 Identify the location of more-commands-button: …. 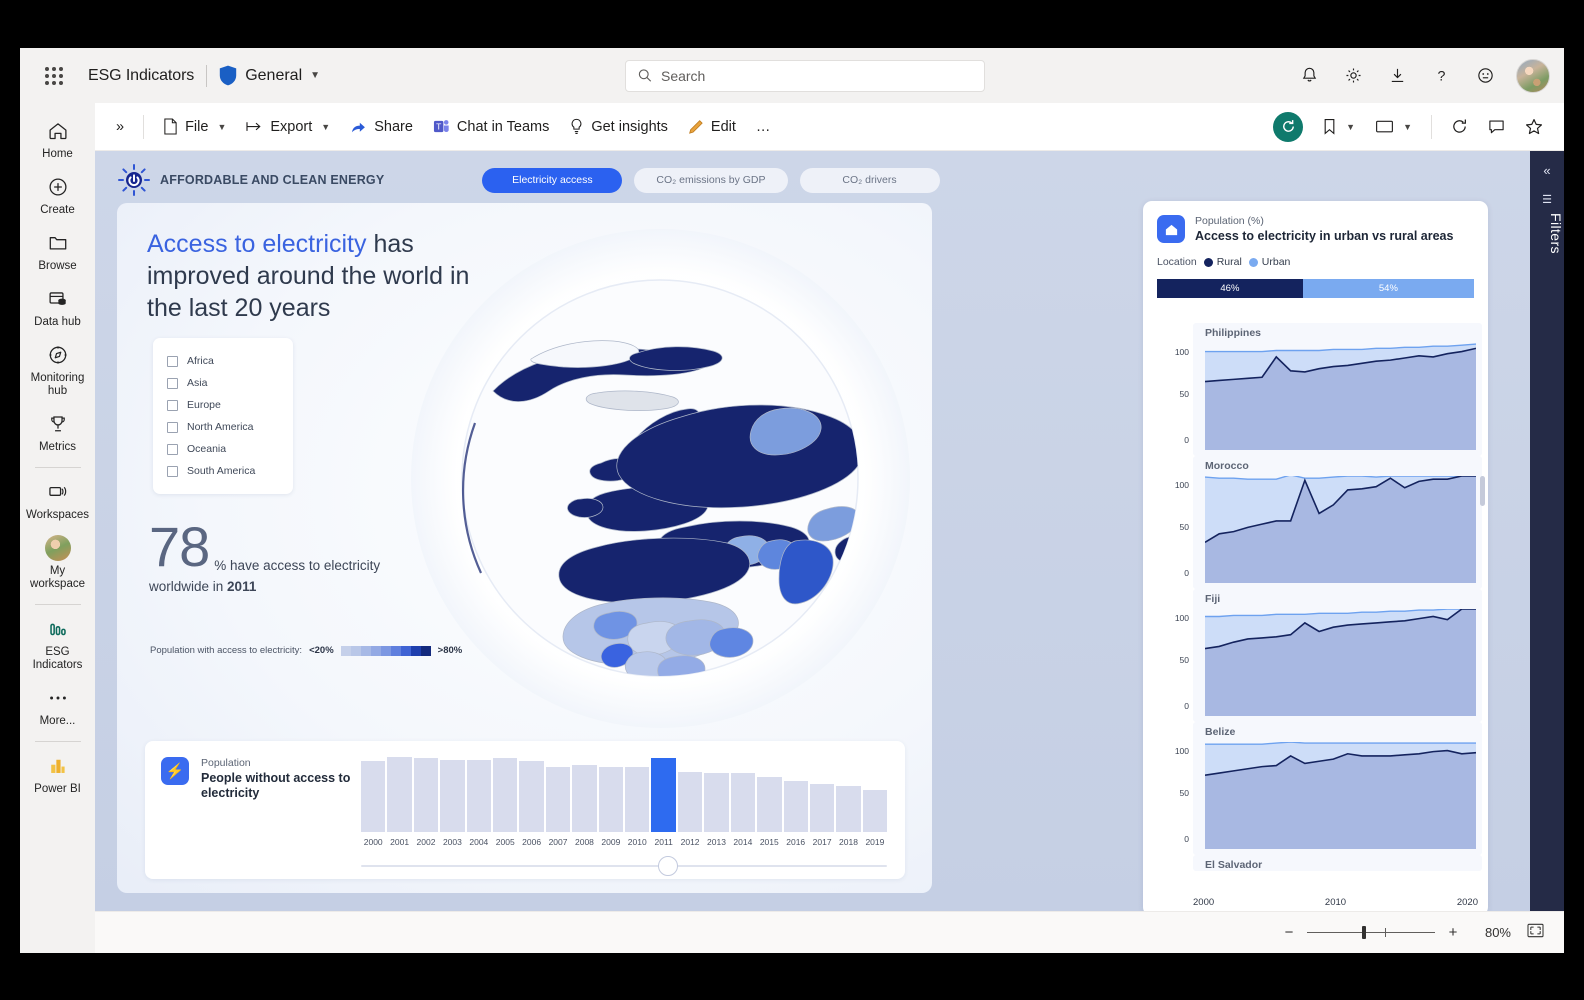
(763, 127).